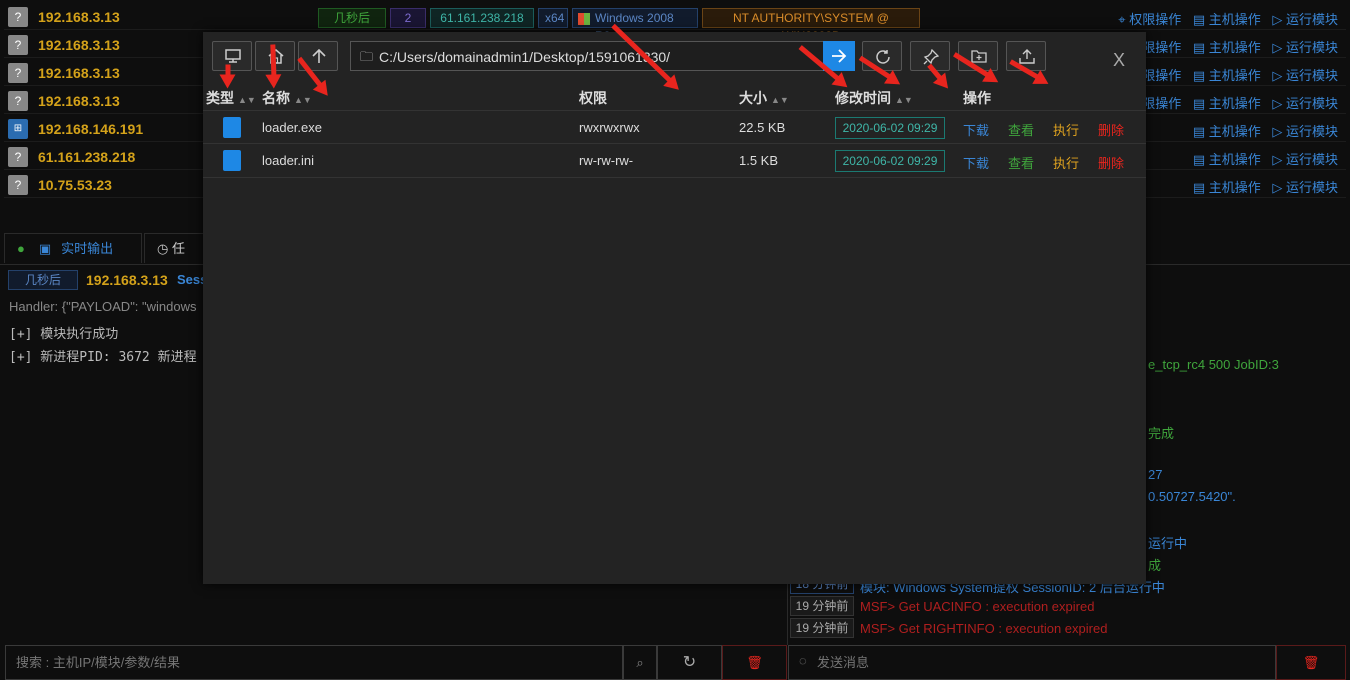 The image size is (1350, 680). I want to click on log-line: [+] 新进程PID: 3672 新进程, so click(103, 357).